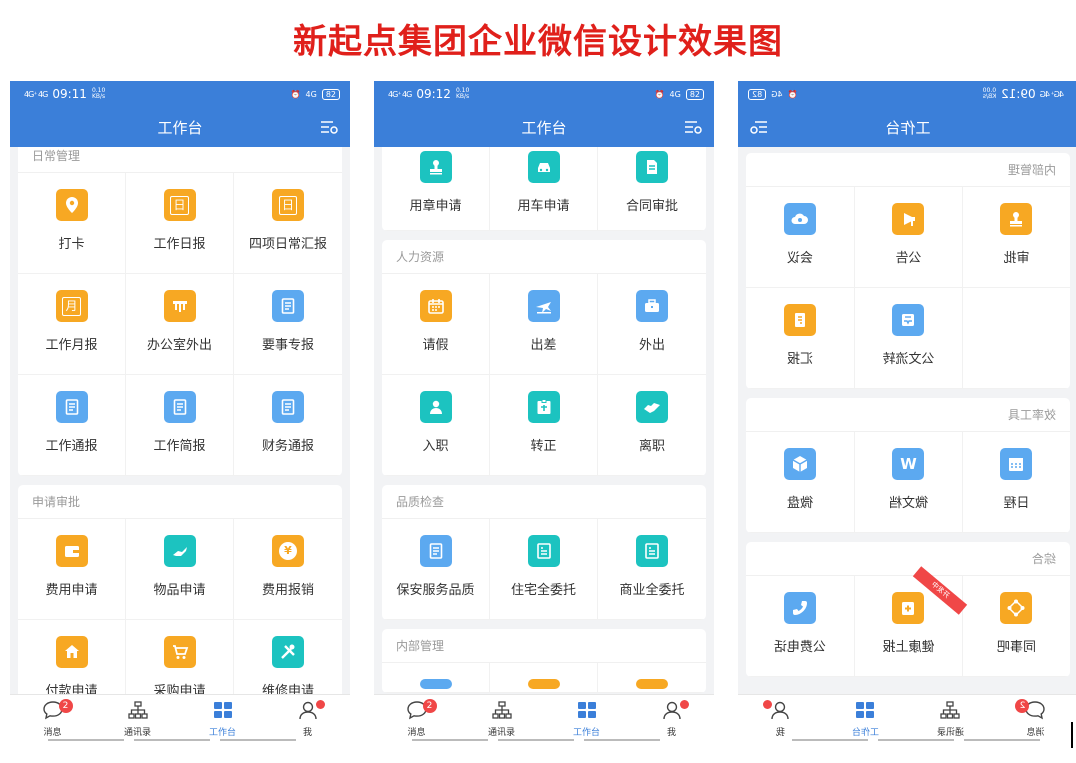 The width and height of the screenshot is (1076, 763). I want to click on grid-item-label: 汇报, so click(800, 359).